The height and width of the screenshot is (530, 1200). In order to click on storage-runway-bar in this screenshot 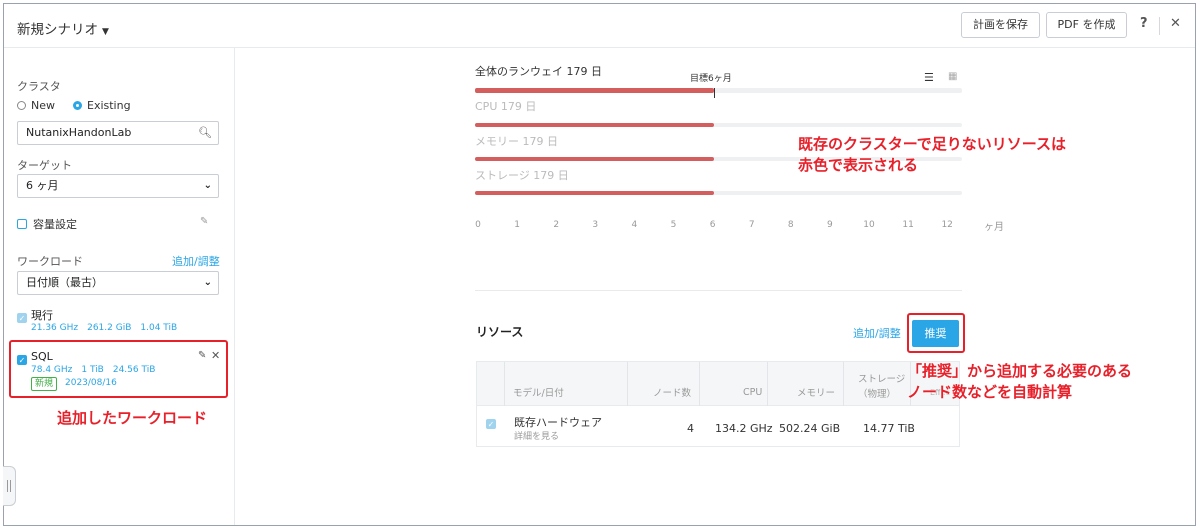, I will do `click(718, 193)`.